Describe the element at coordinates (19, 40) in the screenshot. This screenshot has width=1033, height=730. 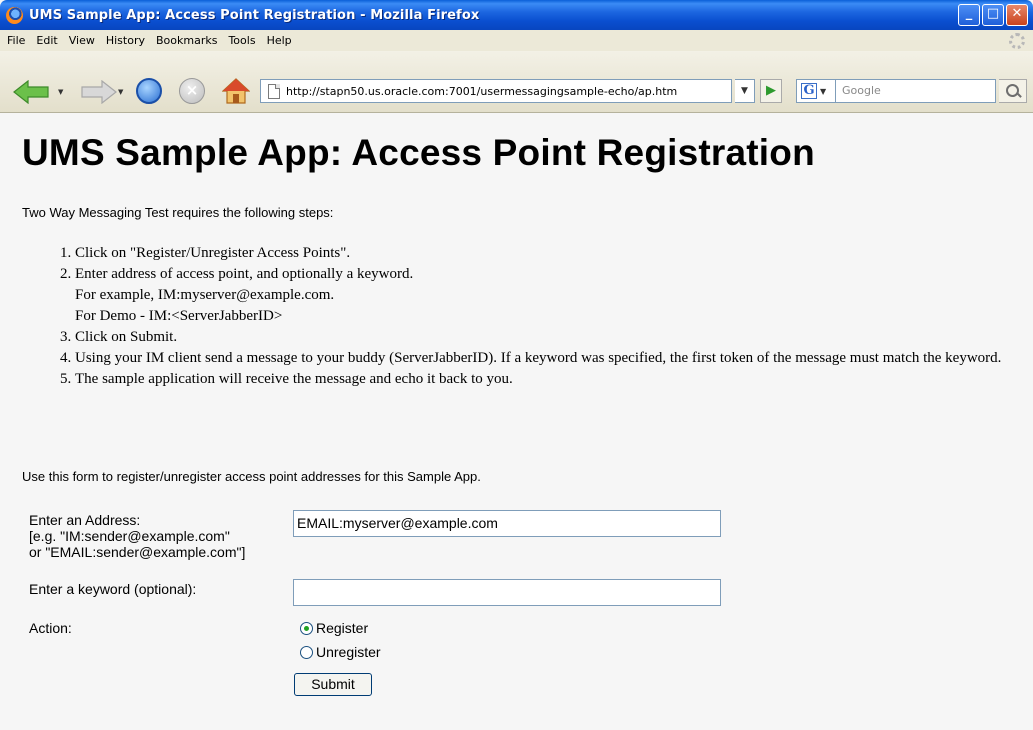
I see `menu-file: File` at that location.